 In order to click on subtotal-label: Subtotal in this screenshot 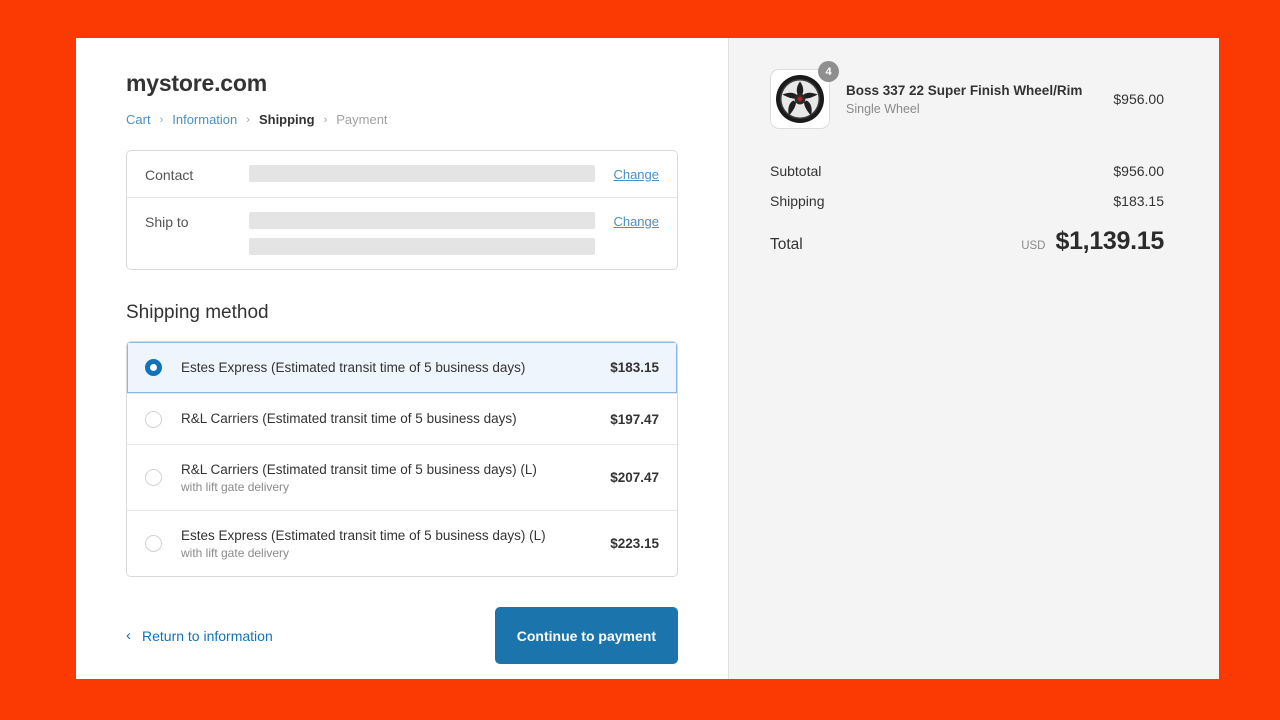, I will do `click(796, 171)`.